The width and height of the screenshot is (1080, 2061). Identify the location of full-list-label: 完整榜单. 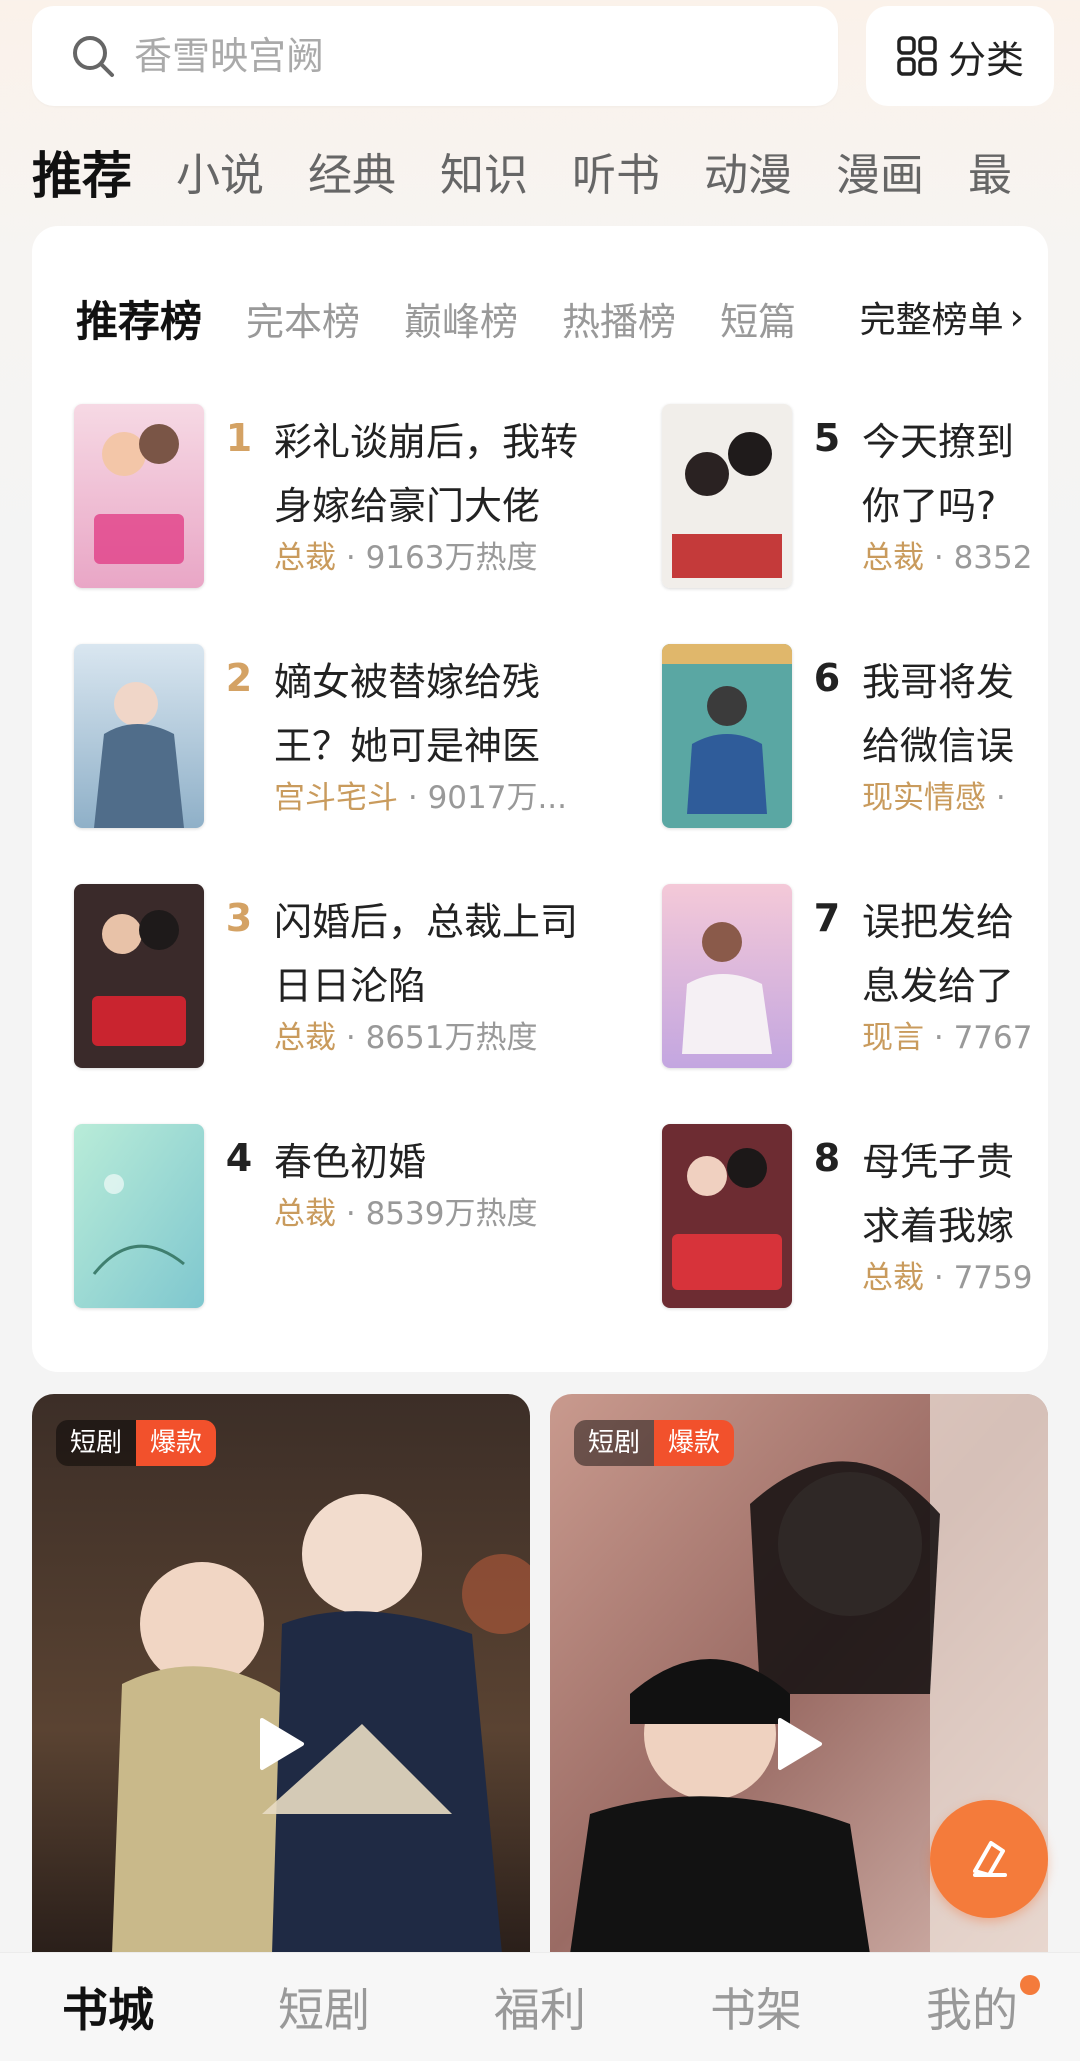
(931, 320).